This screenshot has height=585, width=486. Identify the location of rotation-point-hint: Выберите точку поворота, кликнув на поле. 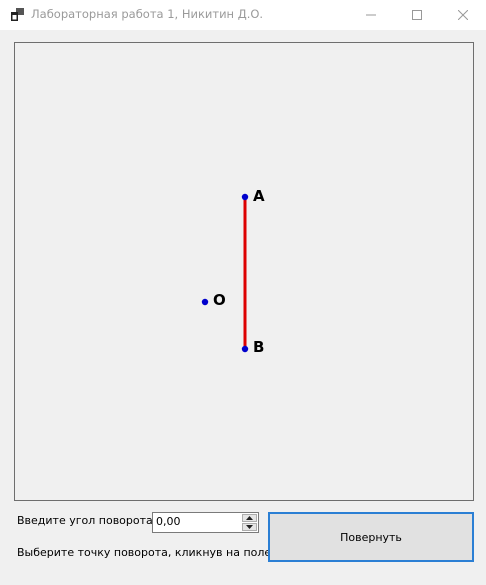
(144, 552).